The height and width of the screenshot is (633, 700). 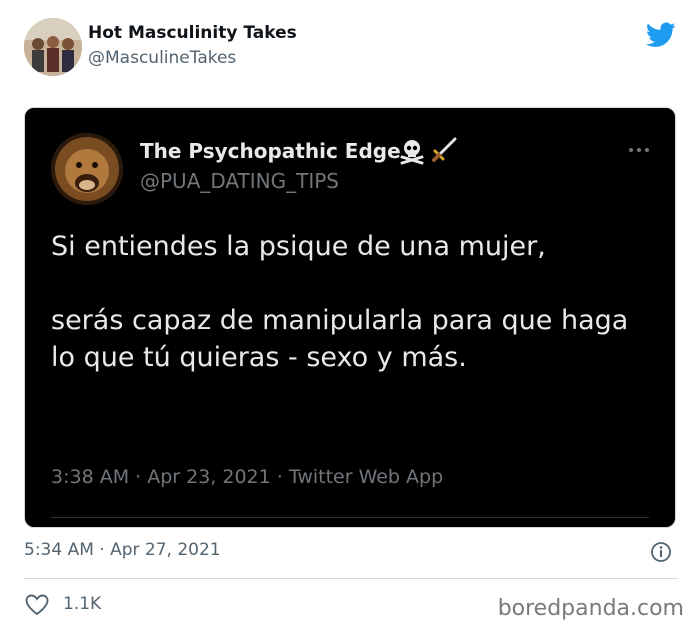 What do you see at coordinates (661, 552) in the screenshot?
I see `info-icon` at bounding box center [661, 552].